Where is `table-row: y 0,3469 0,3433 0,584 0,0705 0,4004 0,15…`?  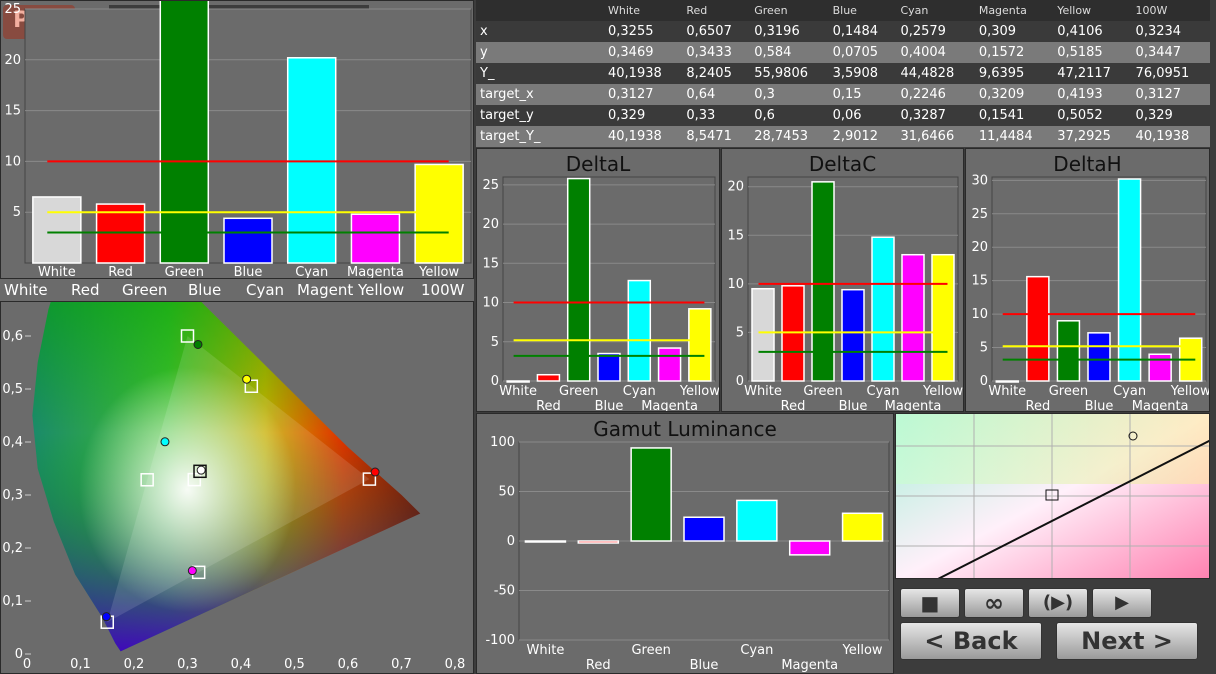 table-row: y 0,3469 0,3433 0,584 0,0705 0,4004 0,15… is located at coordinates (843, 52).